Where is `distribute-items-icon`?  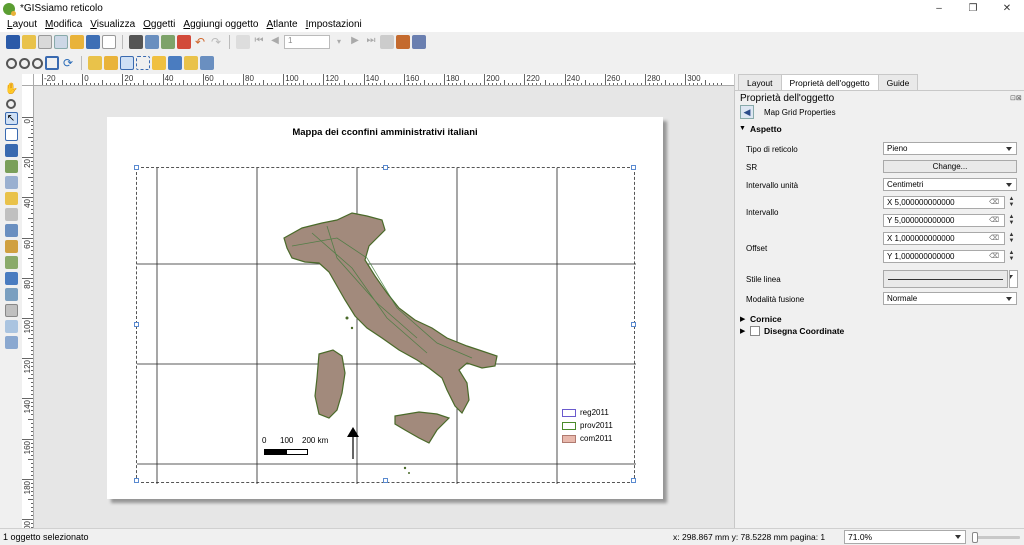 distribute-items-icon is located at coordinates (191, 63).